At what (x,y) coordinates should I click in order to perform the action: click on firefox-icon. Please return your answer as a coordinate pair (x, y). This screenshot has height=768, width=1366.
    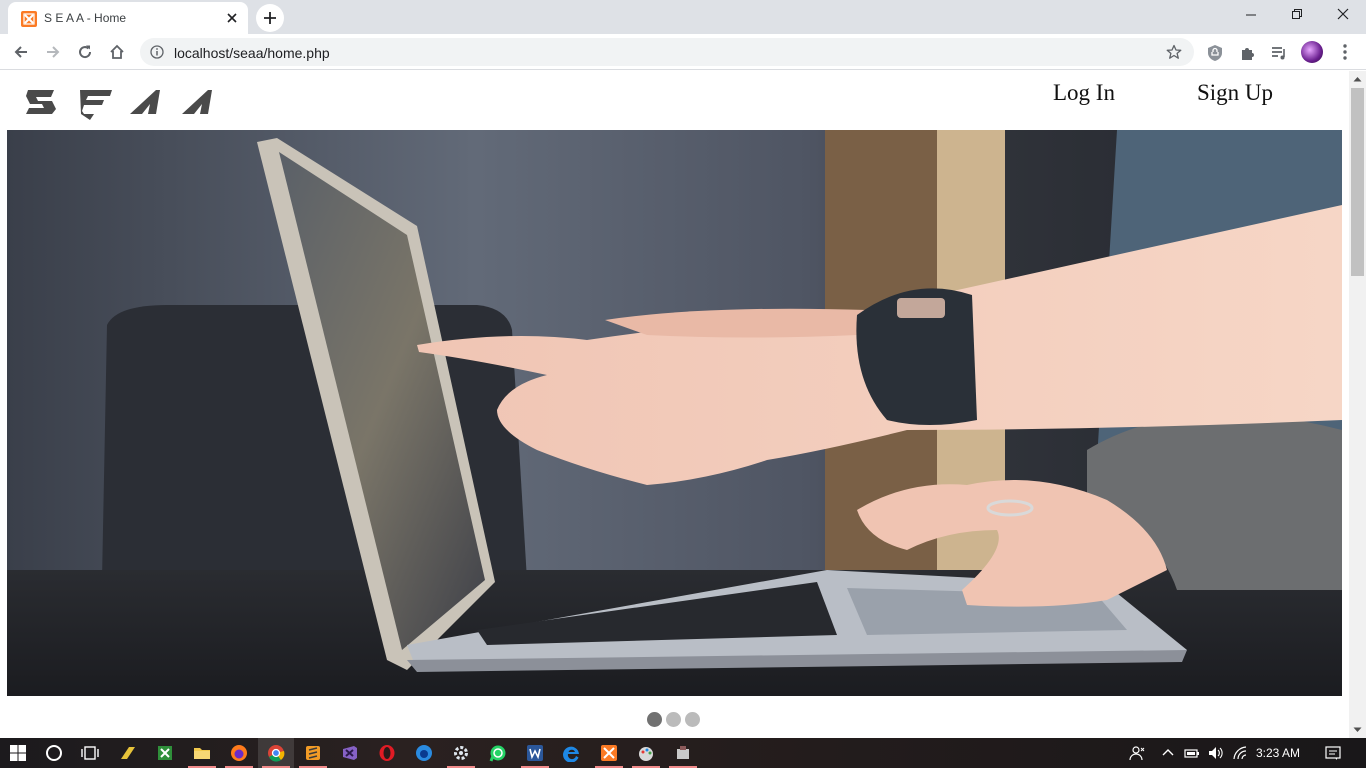
    Looking at the image, I should click on (239, 753).